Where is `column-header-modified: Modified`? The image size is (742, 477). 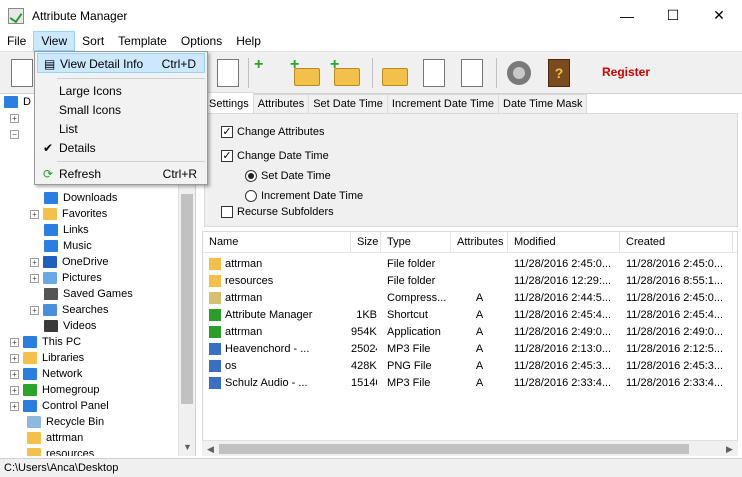
column-header-modified: Modified is located at coordinates (564, 242).